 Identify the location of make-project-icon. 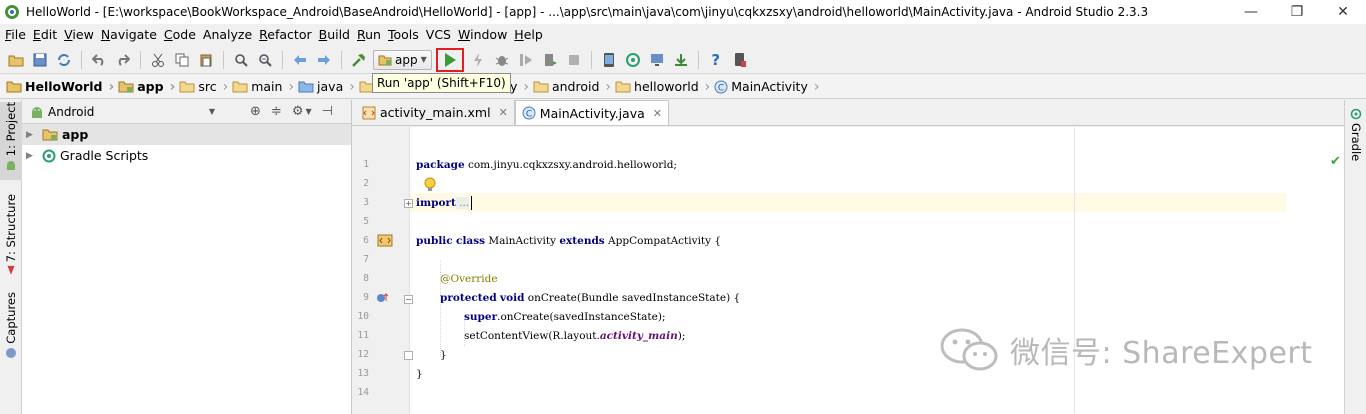
(359, 60).